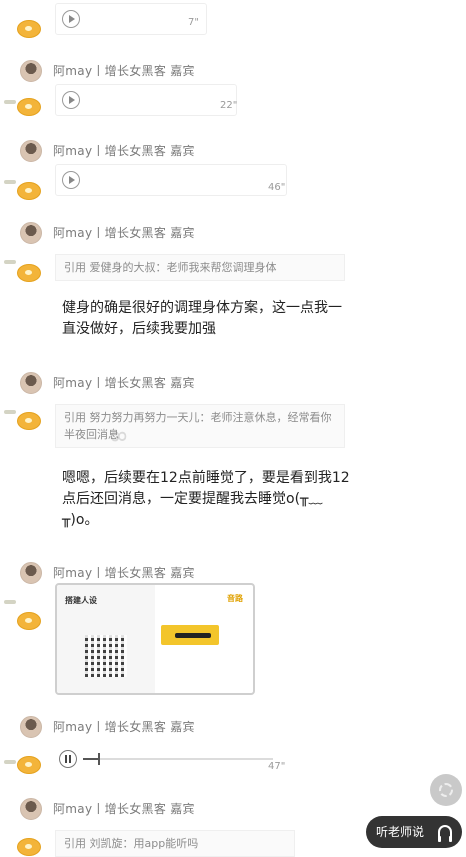 This screenshot has height=857, width=466. Describe the element at coordinates (277, 766) in the screenshot. I see `audio-duration: 47"` at that location.